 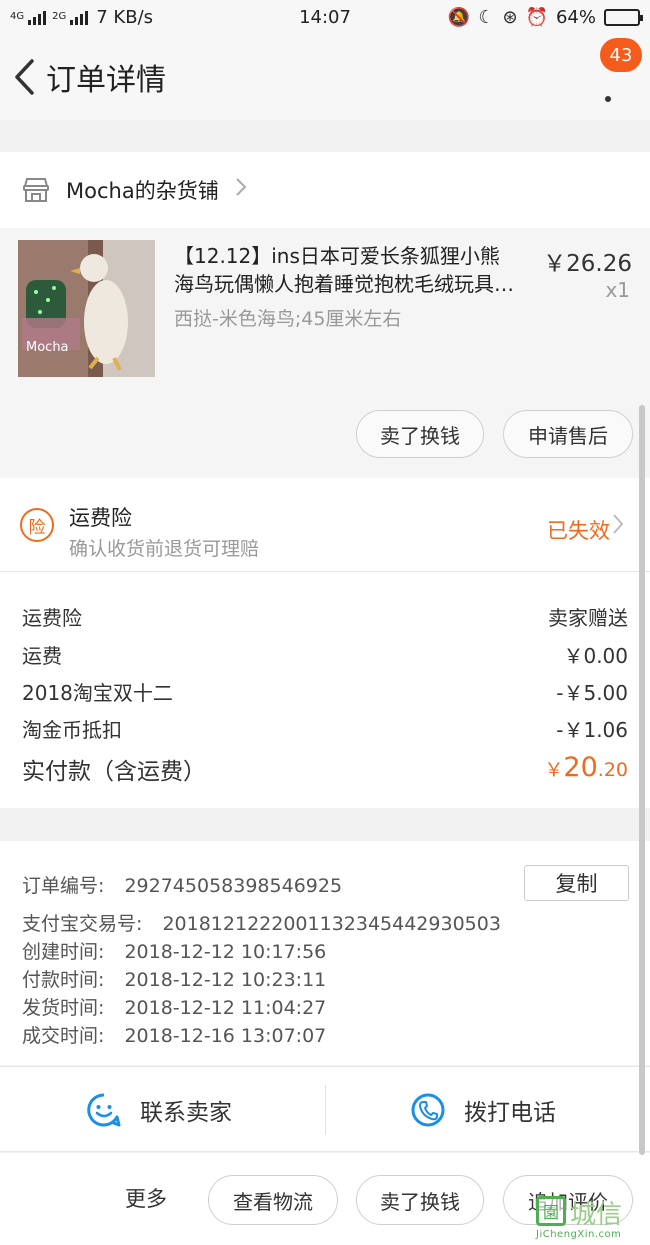 What do you see at coordinates (233, 886) in the screenshot?
I see `order-number: 292745058398546925` at bounding box center [233, 886].